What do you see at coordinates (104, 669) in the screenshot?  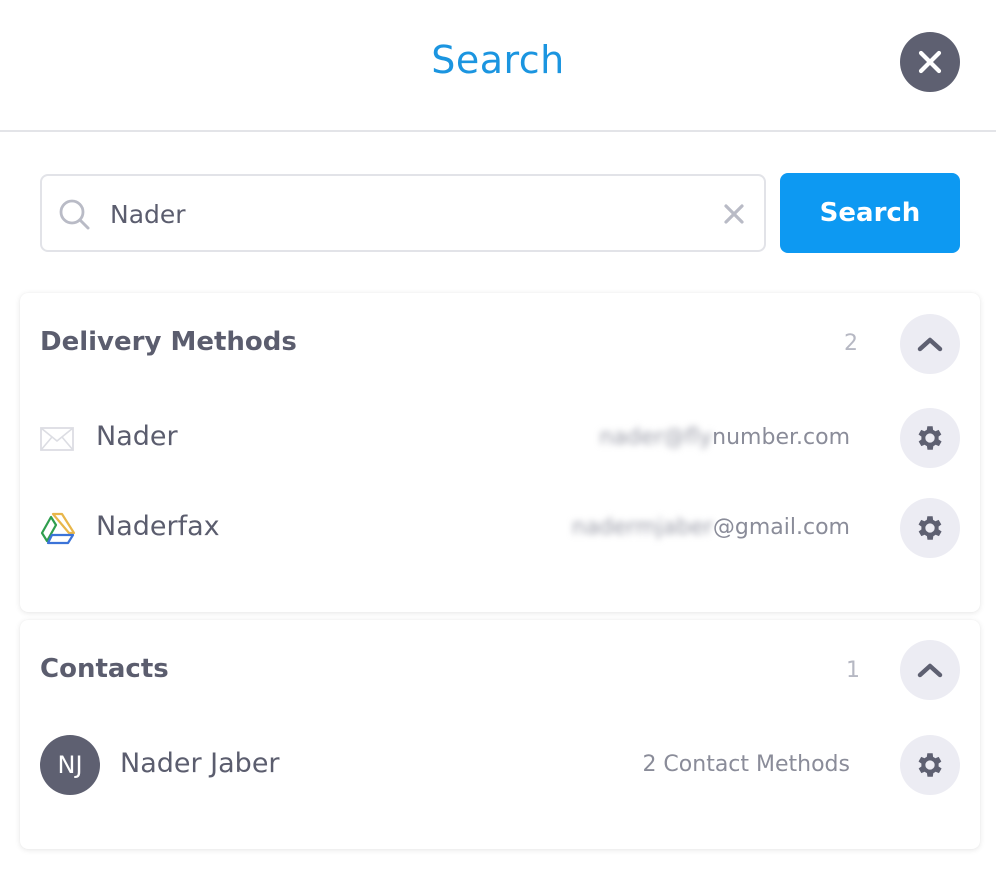 I see `section-title: Contacts` at bounding box center [104, 669].